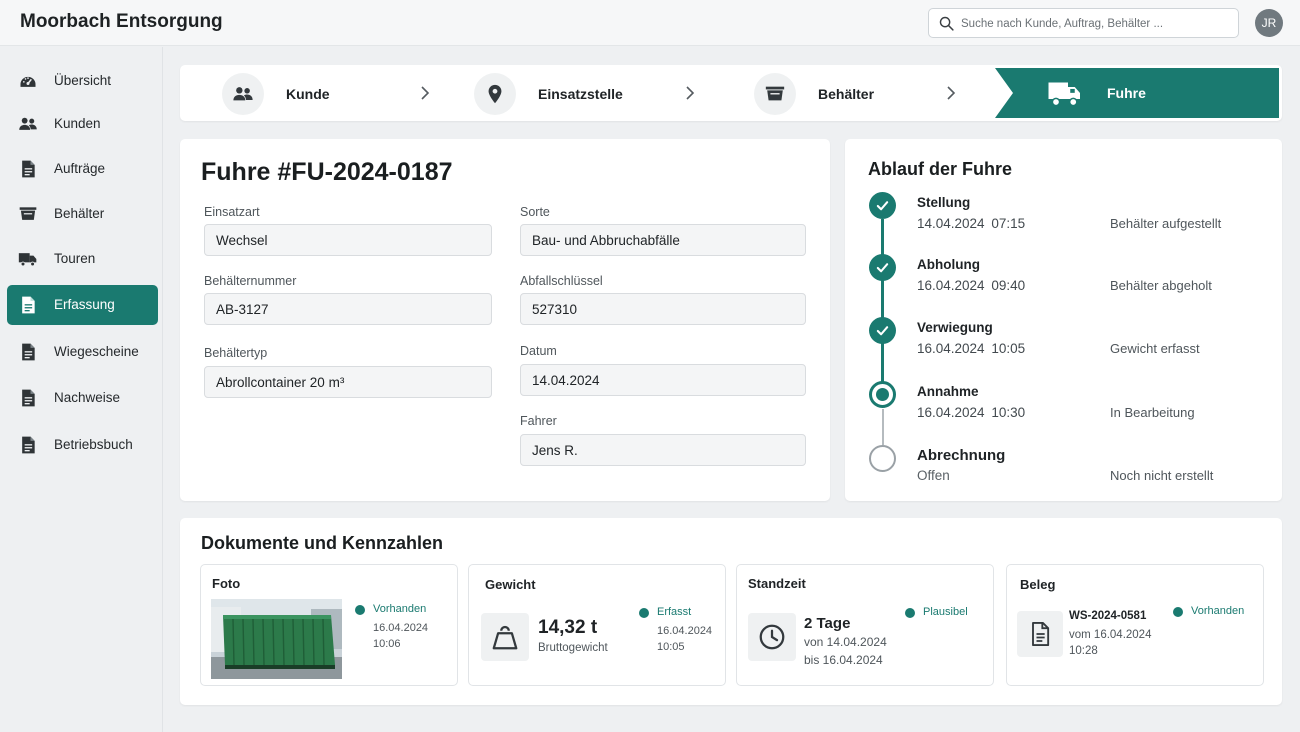  Describe the element at coordinates (535, 212) in the screenshot. I see `sorte-label: Sorte` at that location.